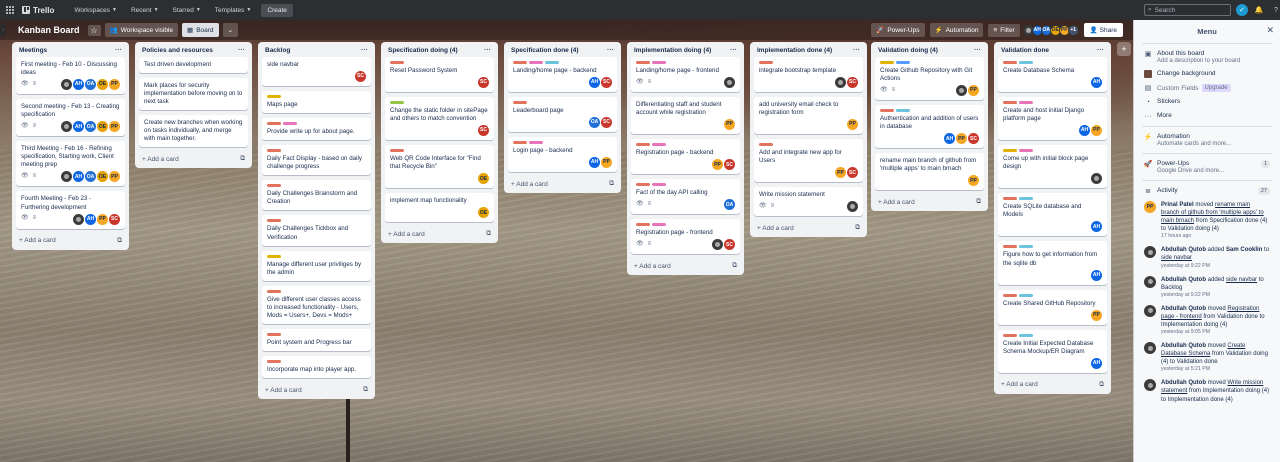 The height and width of the screenshot is (462, 1280). I want to click on list-title: Policies and resources, so click(177, 50).